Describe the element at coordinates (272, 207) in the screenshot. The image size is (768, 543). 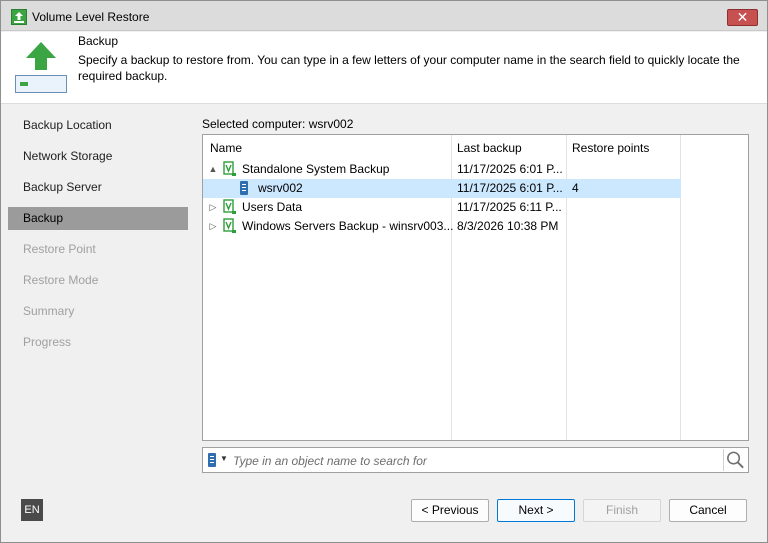
I see `row-name: Users Data` at that location.